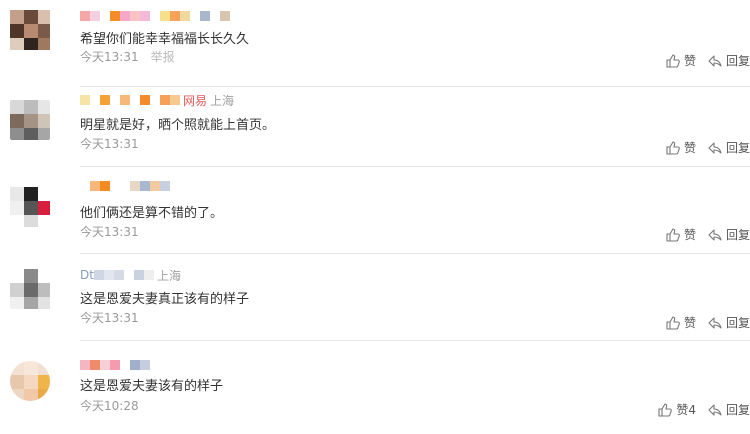 The height and width of the screenshot is (434, 750). Describe the element at coordinates (165, 39) in the screenshot. I see `comment-text: 希望你们能幸幸福福长长久久` at that location.